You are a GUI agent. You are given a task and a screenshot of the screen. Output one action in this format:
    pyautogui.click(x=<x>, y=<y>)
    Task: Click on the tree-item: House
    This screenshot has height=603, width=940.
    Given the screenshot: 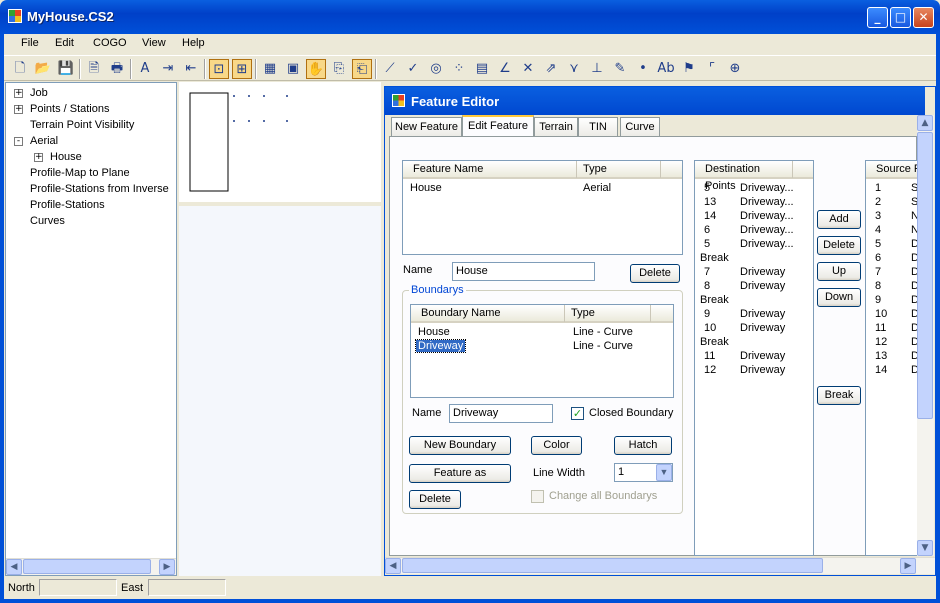 What is the action you would take?
    pyautogui.click(x=66, y=157)
    